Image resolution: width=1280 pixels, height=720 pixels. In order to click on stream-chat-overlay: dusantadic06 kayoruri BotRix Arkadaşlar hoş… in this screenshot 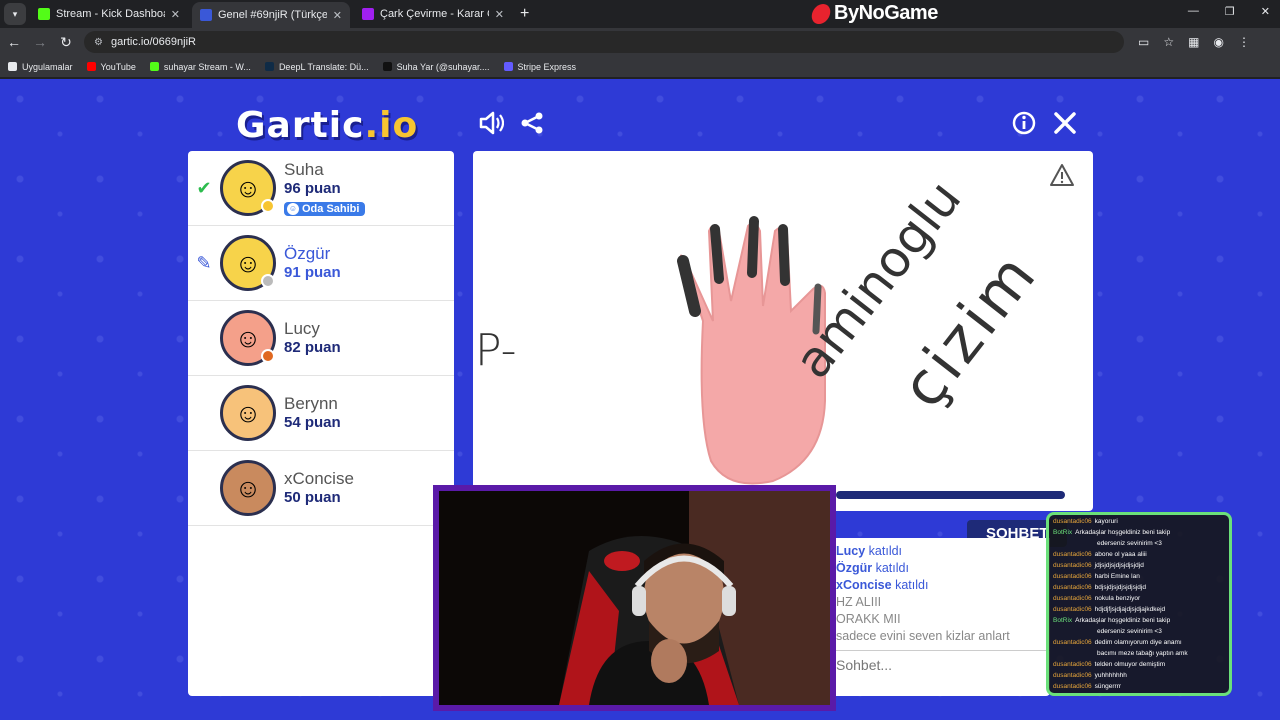, I will do `click(1139, 604)`.